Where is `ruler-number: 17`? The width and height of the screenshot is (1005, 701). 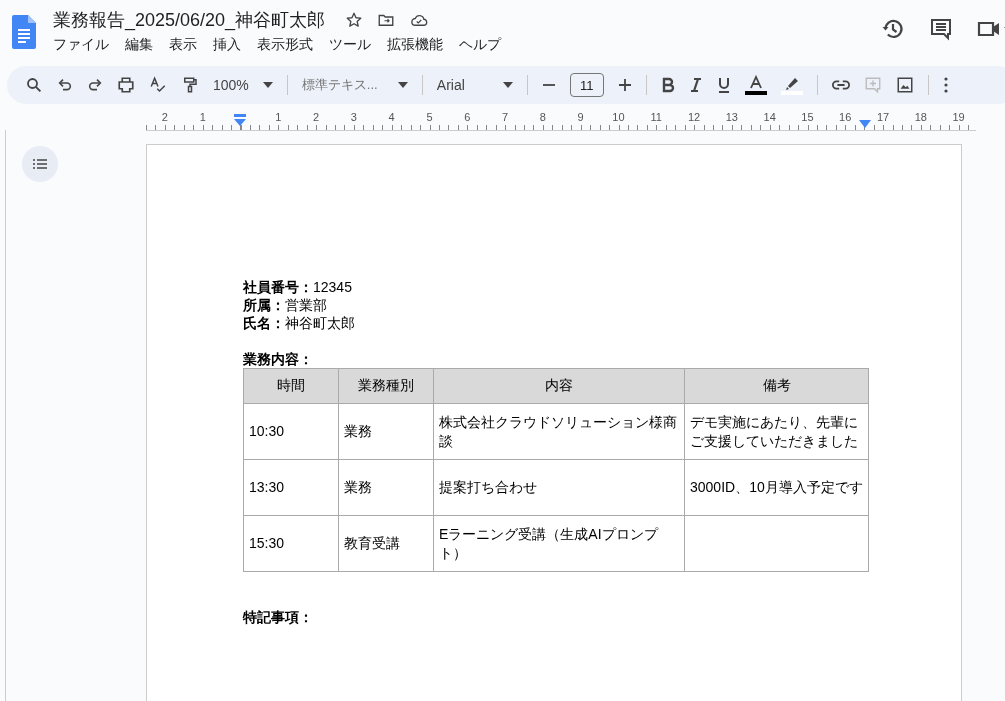
ruler-number: 17 is located at coordinates (883, 118).